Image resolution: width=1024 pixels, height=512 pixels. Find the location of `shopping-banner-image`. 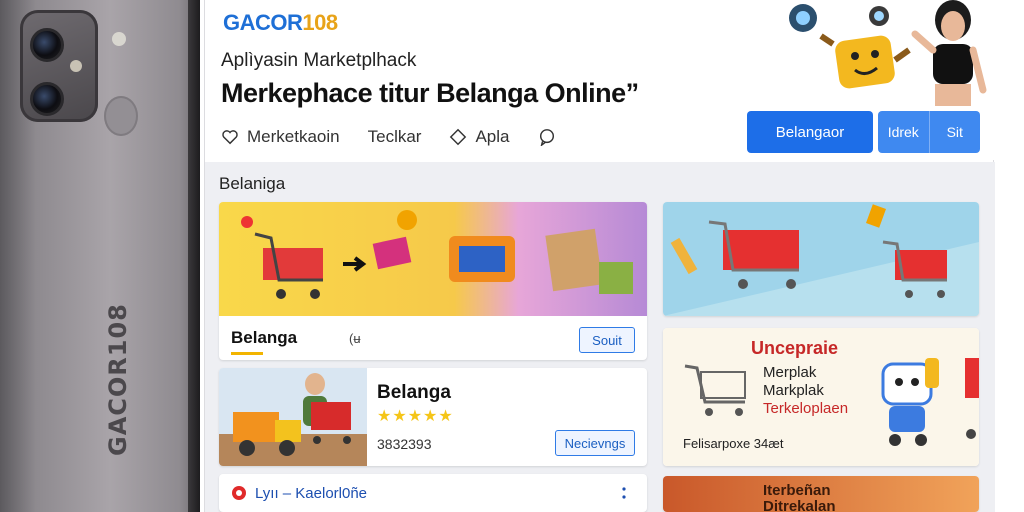

shopping-banner-image is located at coordinates (433, 259).